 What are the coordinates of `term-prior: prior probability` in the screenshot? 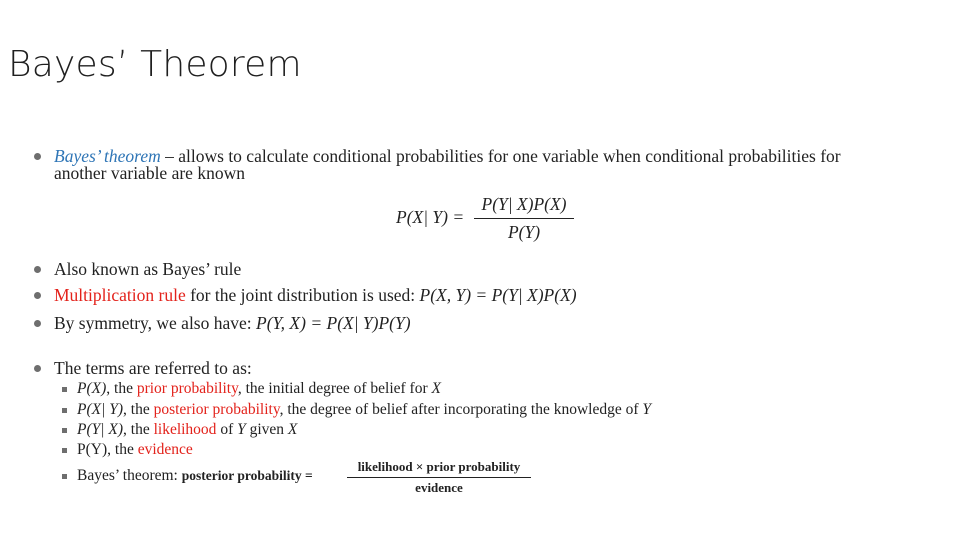 It's located at (187, 388).